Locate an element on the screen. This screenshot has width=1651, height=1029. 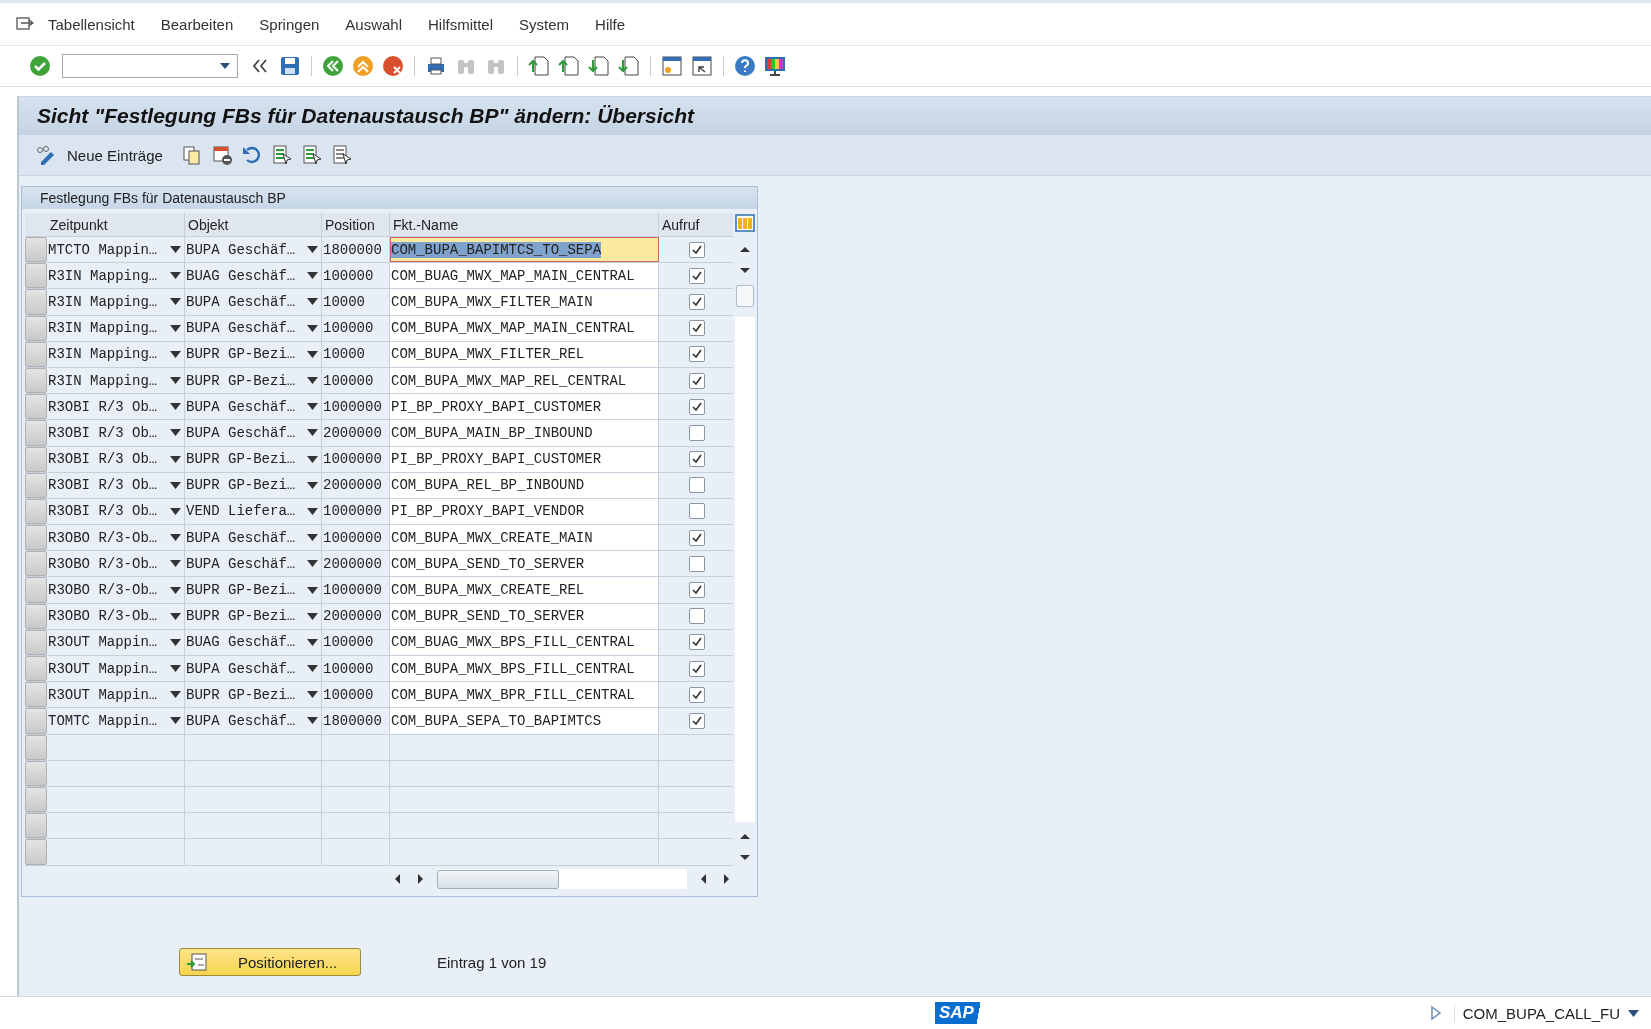
input-field: COM_BUPA_SEND_TO_SERVER is located at coordinates (524, 564).